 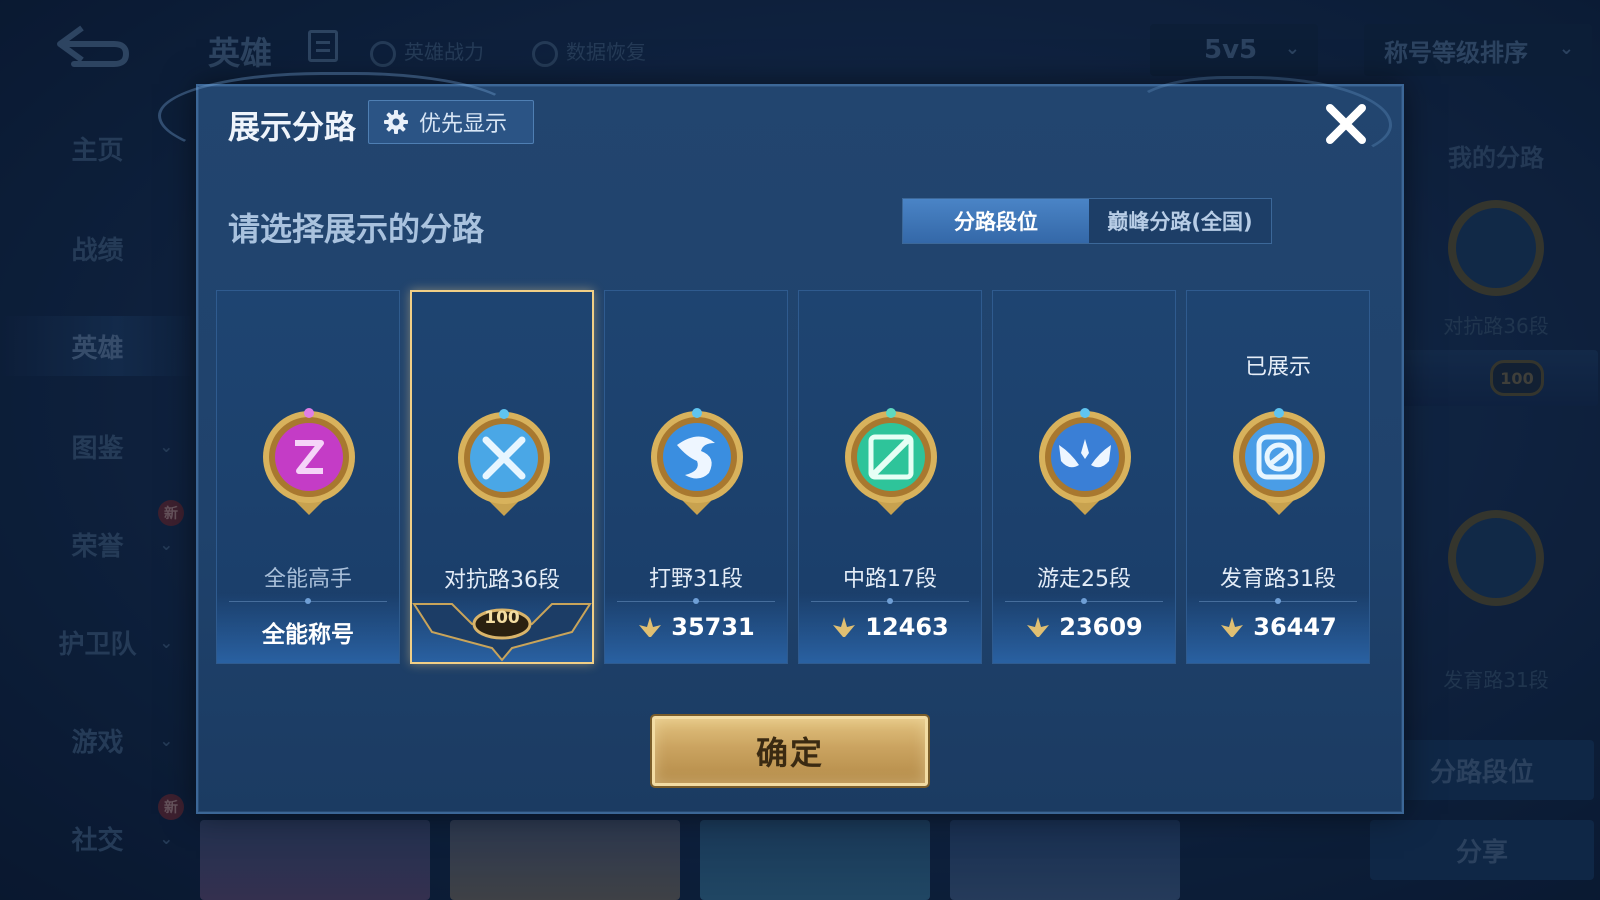 What do you see at coordinates (1084, 579) in the screenshot?
I see `lane-name: 游走25段` at bounding box center [1084, 579].